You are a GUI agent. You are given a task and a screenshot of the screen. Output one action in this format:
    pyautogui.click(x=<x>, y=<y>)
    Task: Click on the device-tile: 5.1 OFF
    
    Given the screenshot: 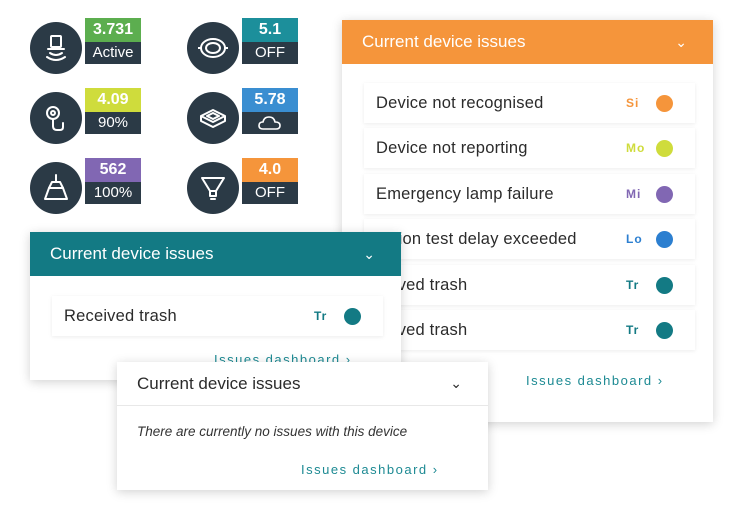 What is the action you would take?
    pyautogui.click(x=252, y=48)
    